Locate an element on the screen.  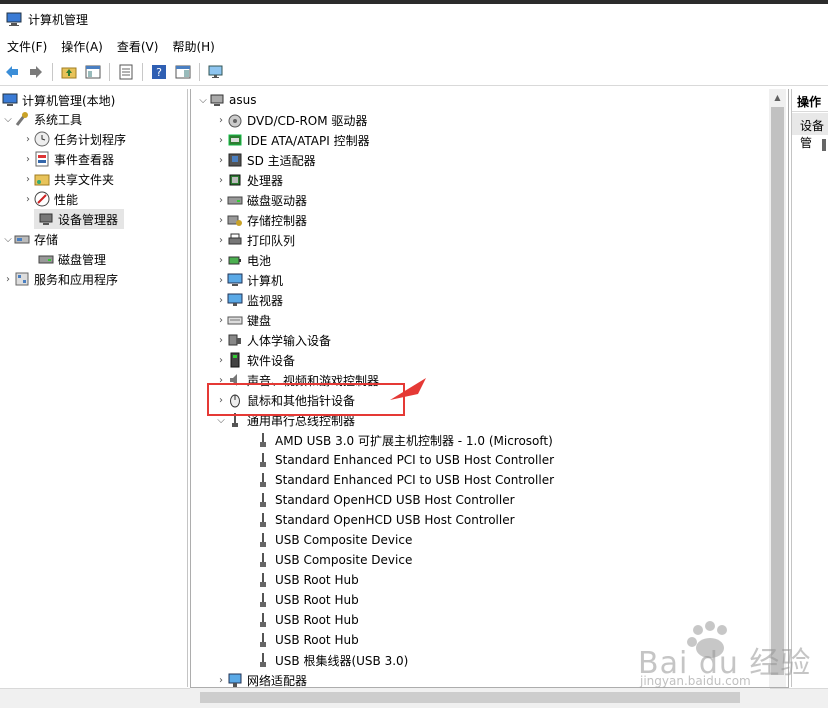
tree-node-task-scheduler: › 任务计划程序 is located at coordinates (74, 139).